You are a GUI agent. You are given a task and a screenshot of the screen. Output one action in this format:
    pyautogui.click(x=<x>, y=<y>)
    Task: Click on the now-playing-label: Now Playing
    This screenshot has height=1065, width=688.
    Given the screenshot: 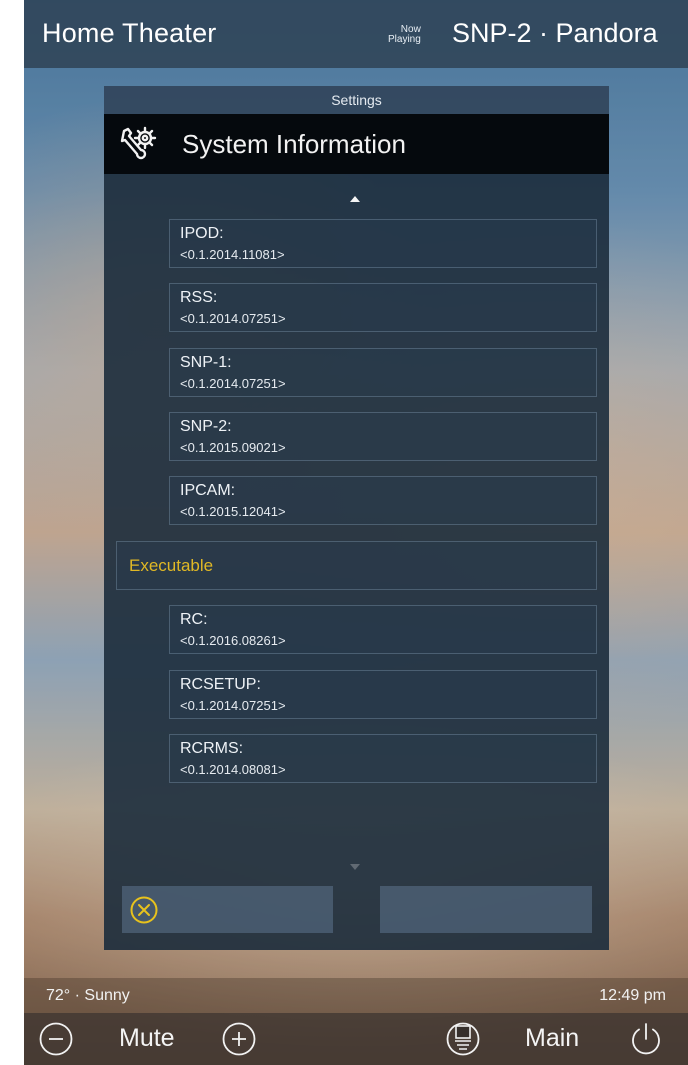 What is the action you would take?
    pyautogui.click(x=404, y=35)
    